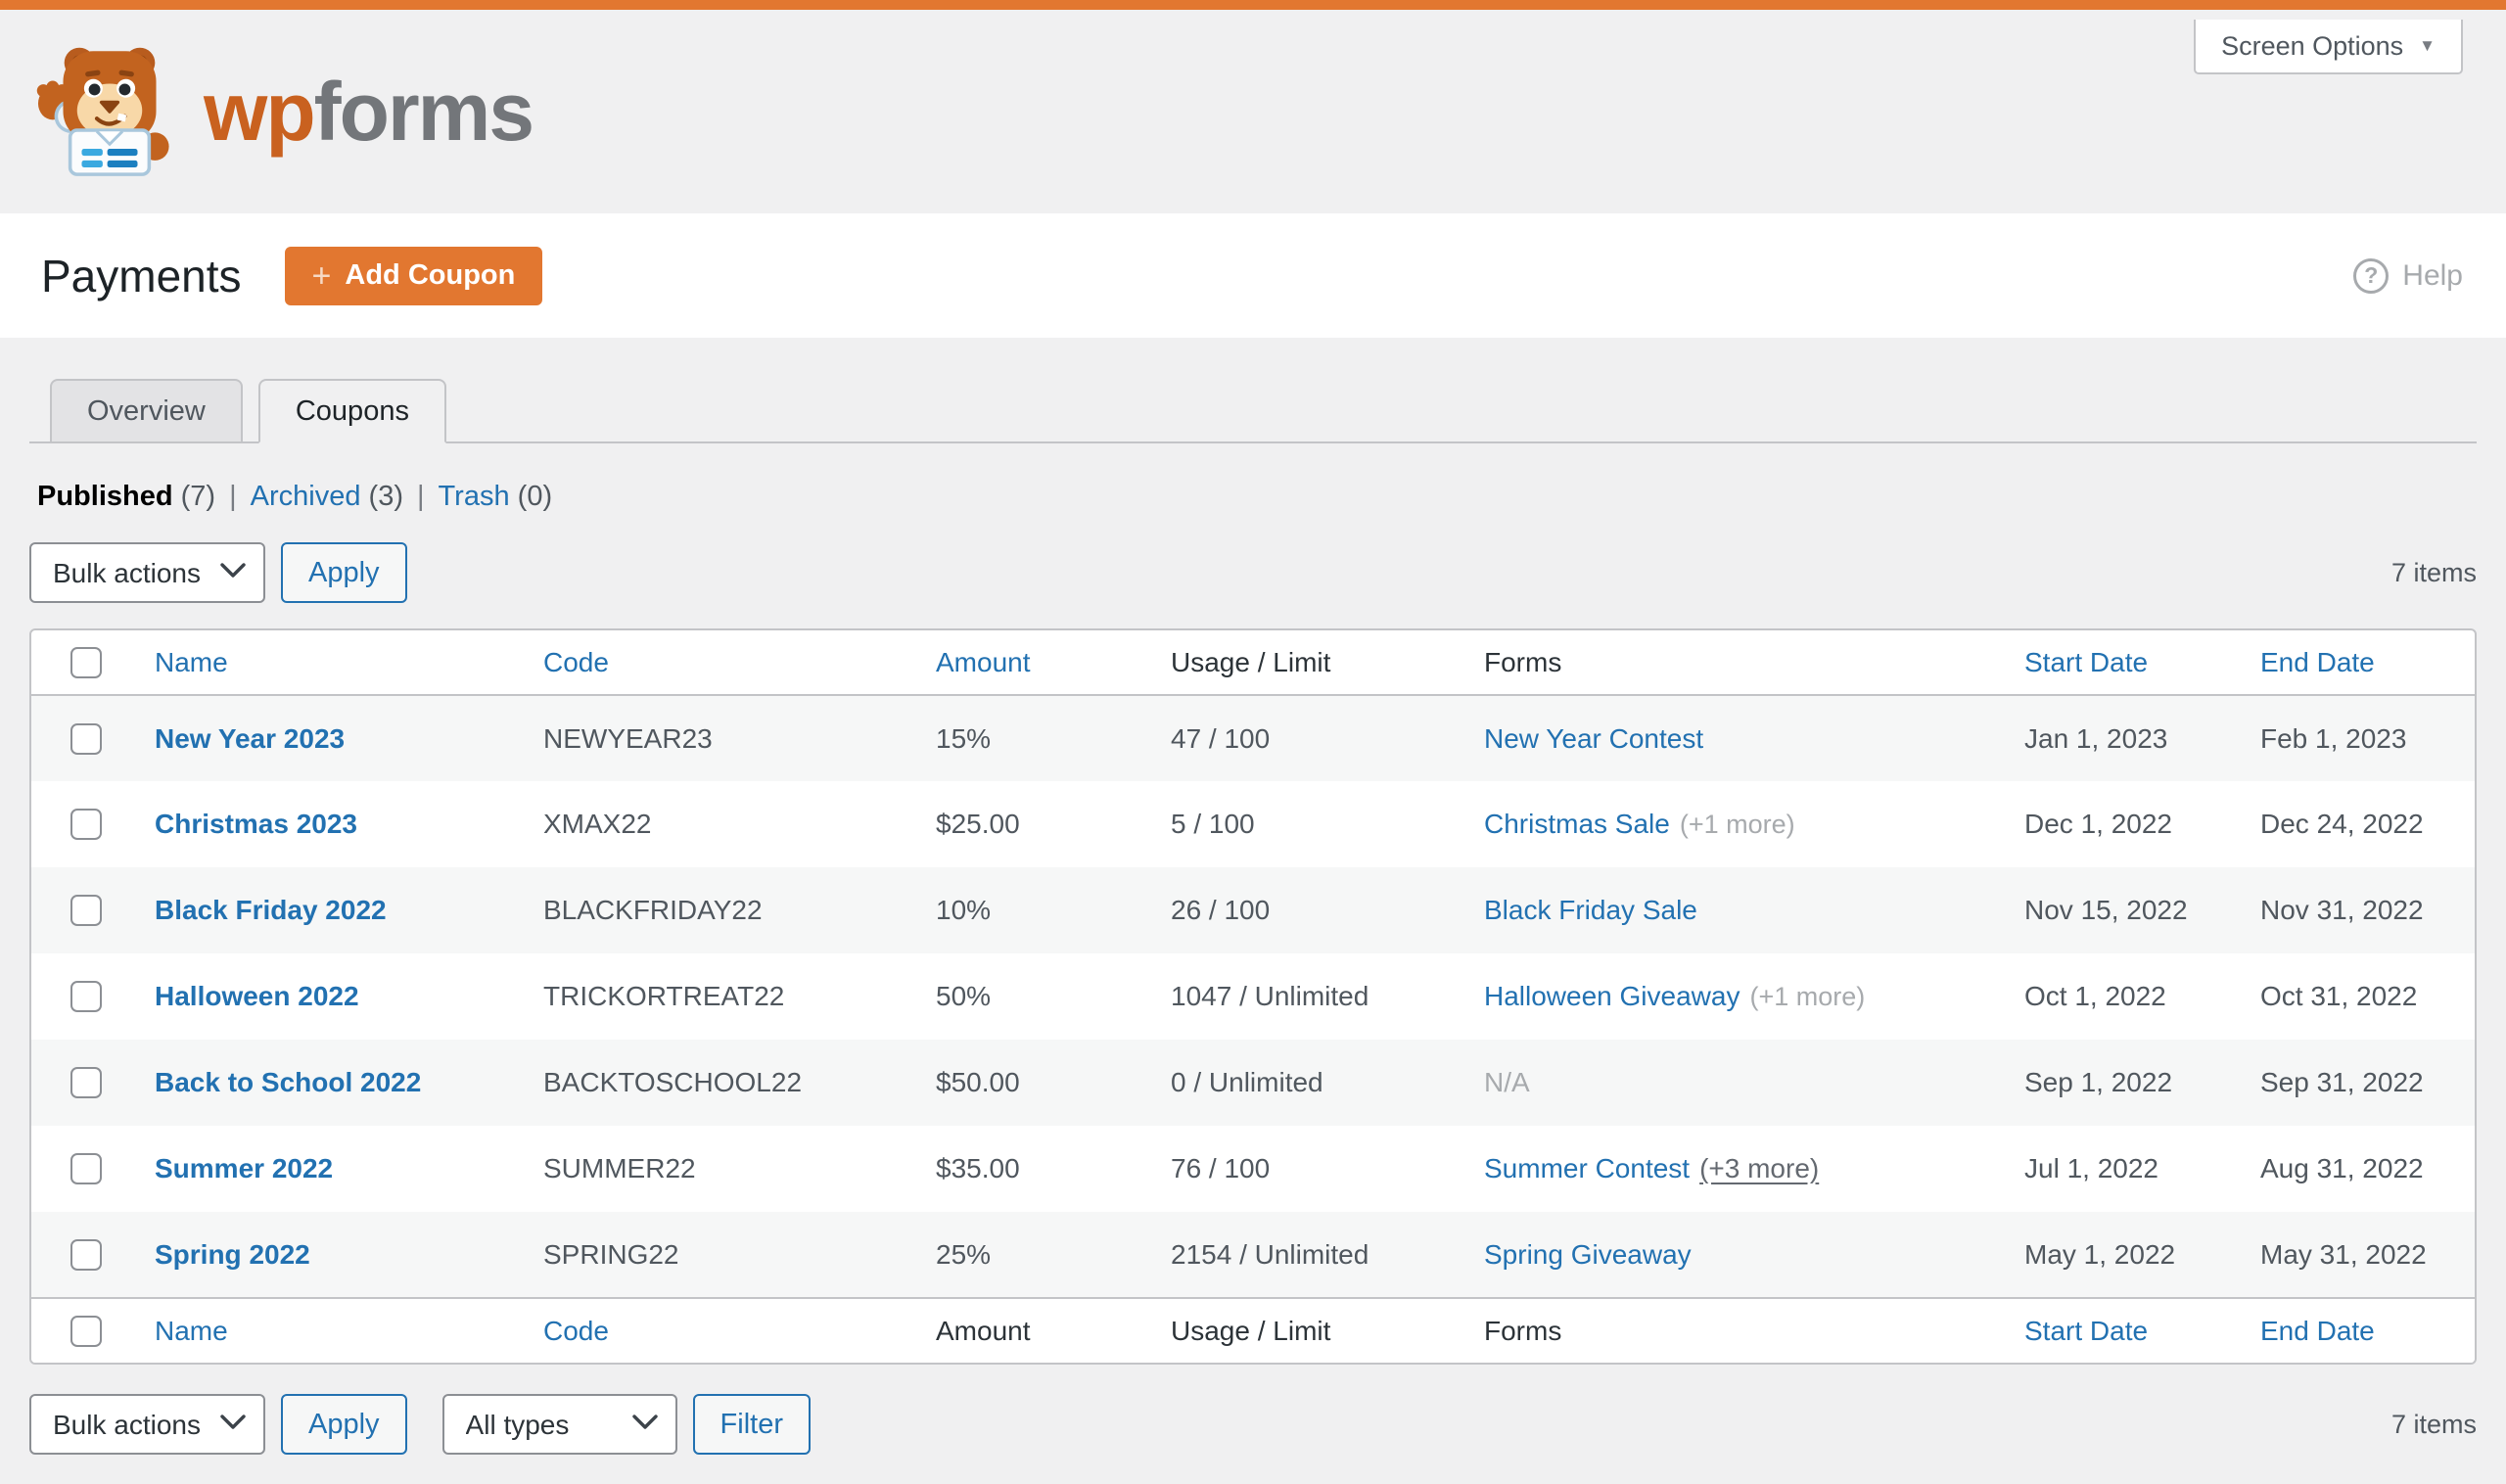  Describe the element at coordinates (1298, 1330) in the screenshot. I see `column-footer-usage: Usage / Limit` at that location.